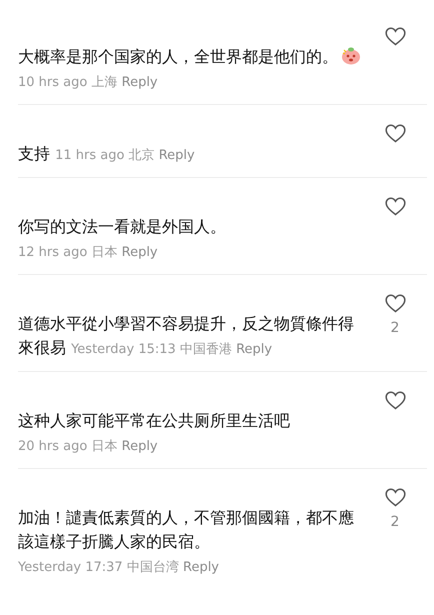  What do you see at coordinates (53, 82) in the screenshot?
I see `comment-time: 10 hrs ago` at bounding box center [53, 82].